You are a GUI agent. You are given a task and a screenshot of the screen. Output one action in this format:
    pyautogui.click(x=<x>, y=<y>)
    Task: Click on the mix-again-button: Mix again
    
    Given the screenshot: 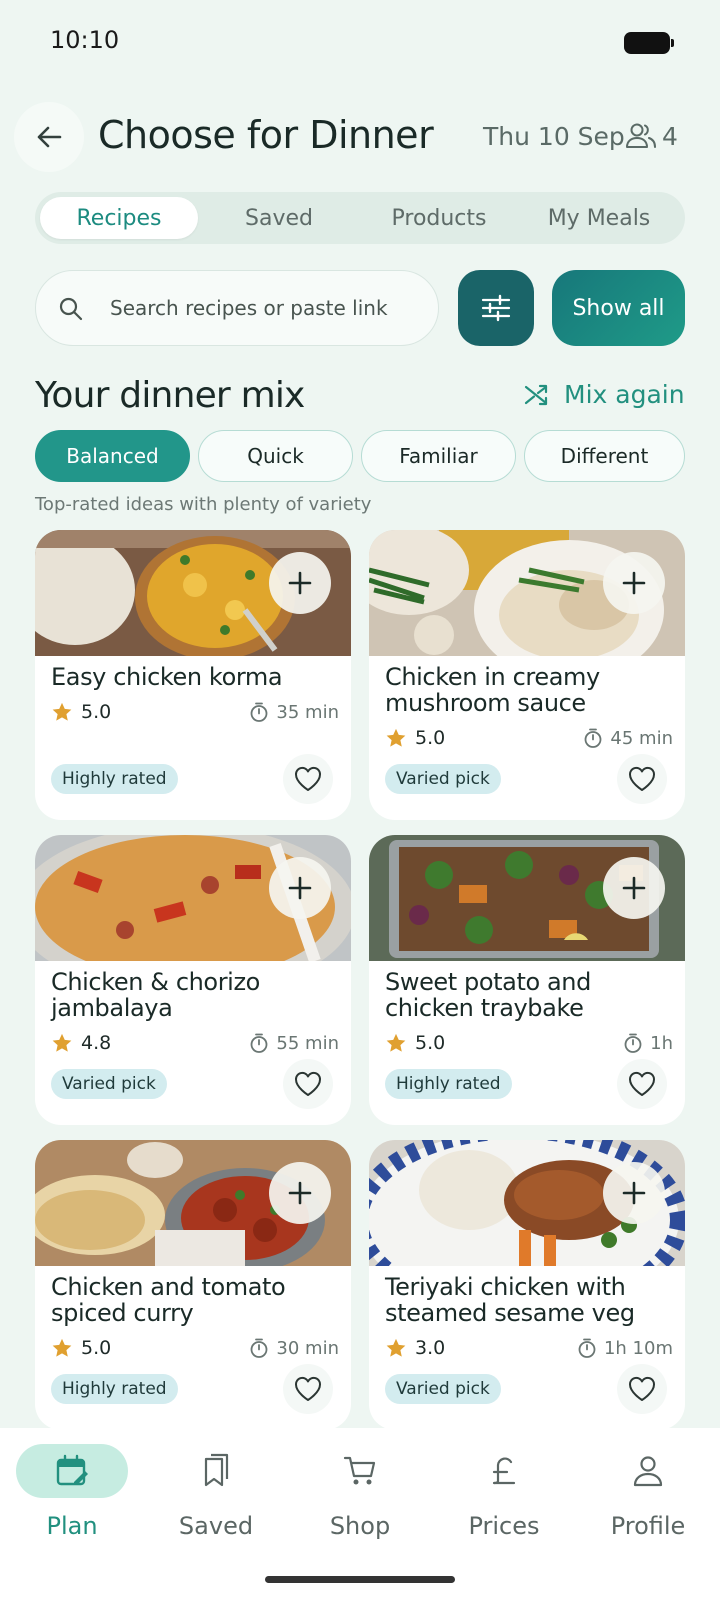 What is the action you would take?
    pyautogui.click(x=604, y=394)
    